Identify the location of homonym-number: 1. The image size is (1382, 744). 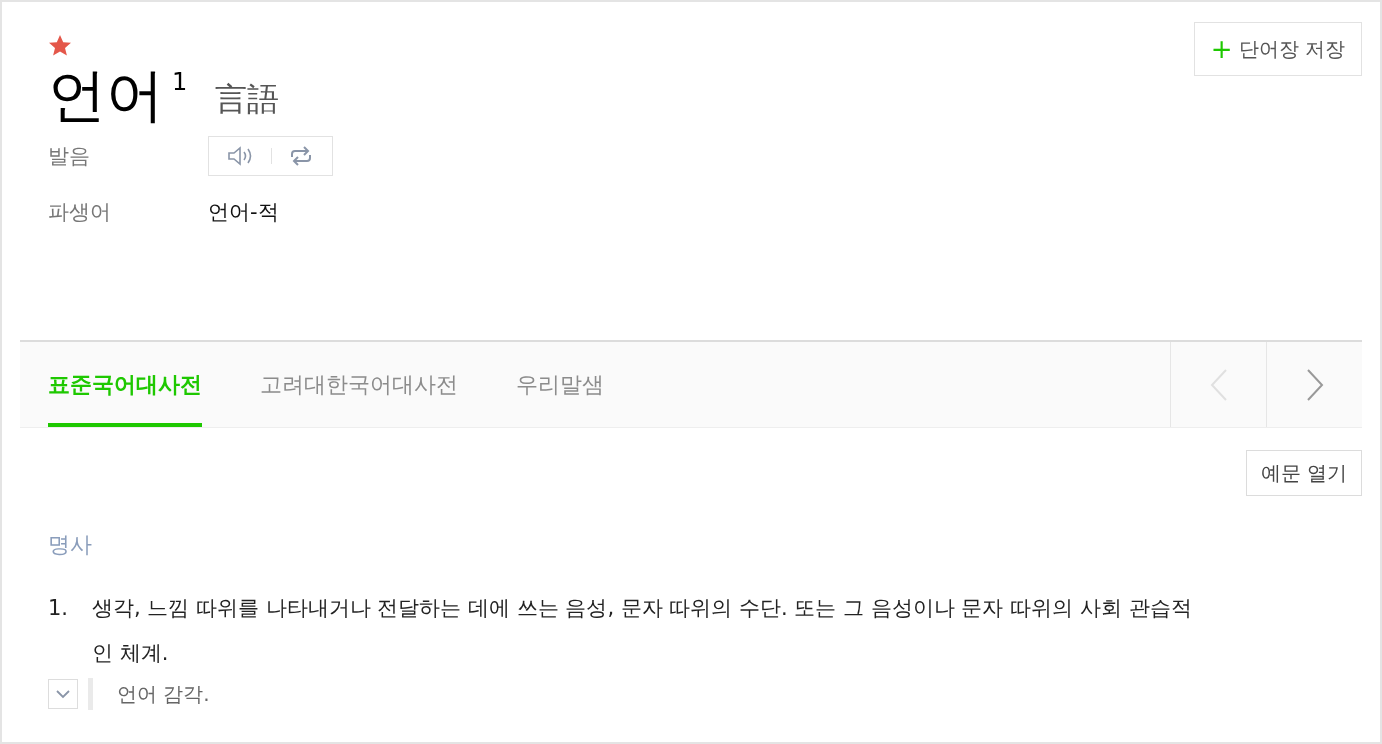
(180, 82).